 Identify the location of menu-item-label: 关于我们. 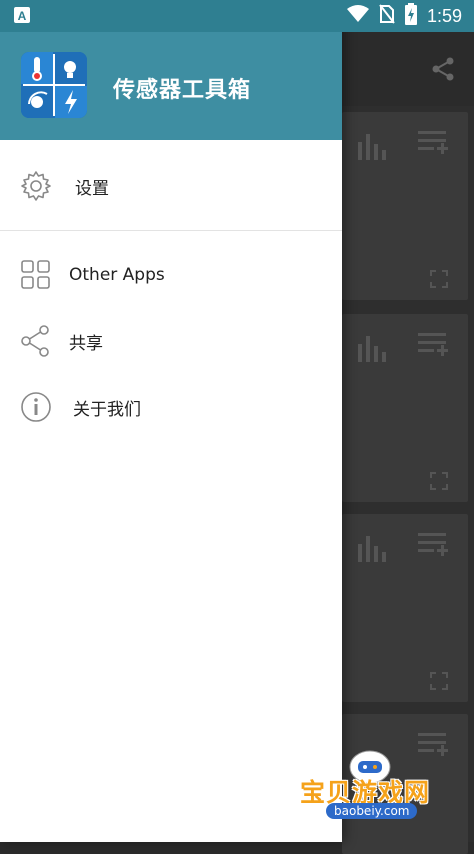
(107, 409).